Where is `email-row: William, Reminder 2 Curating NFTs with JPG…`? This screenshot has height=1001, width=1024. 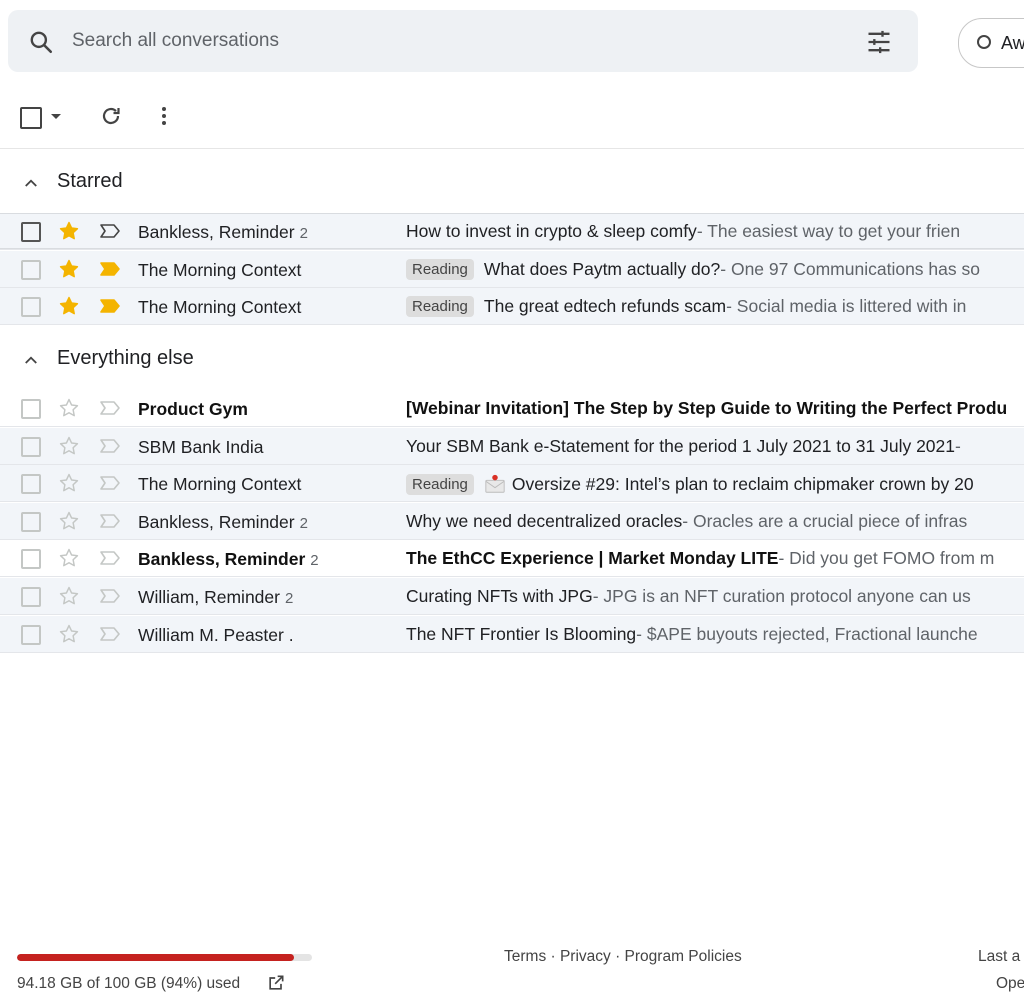 email-row: William, Reminder 2 Curating NFTs with JPG… is located at coordinates (512, 596).